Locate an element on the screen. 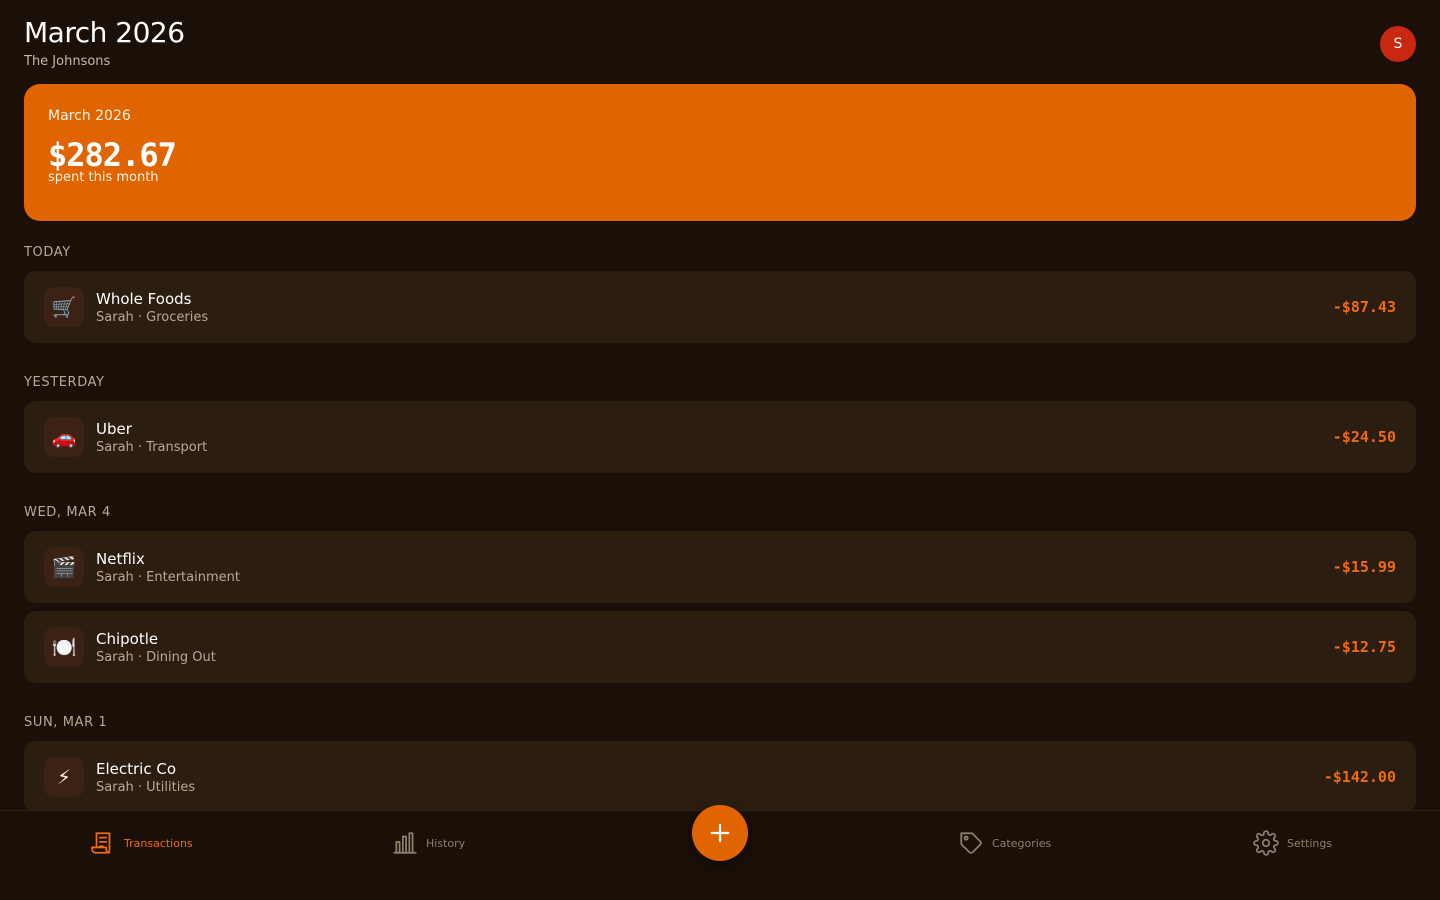  summary-caption: spent this month is located at coordinates (103, 177).